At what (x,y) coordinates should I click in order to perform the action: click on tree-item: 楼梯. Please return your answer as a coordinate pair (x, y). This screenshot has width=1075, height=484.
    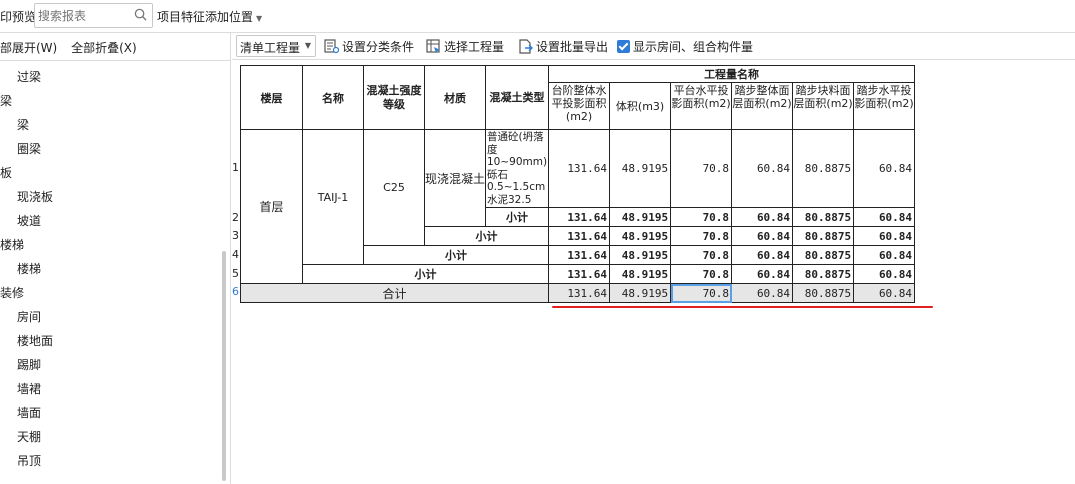
    Looking at the image, I should click on (115, 269).